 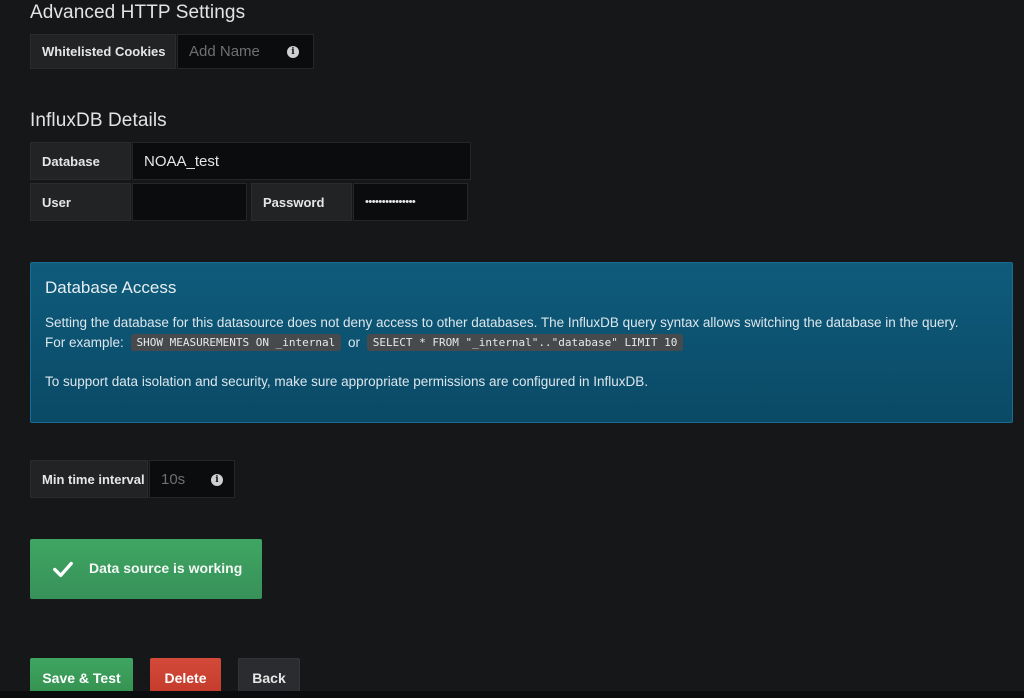 I want to click on or-text: or, so click(x=354, y=342).